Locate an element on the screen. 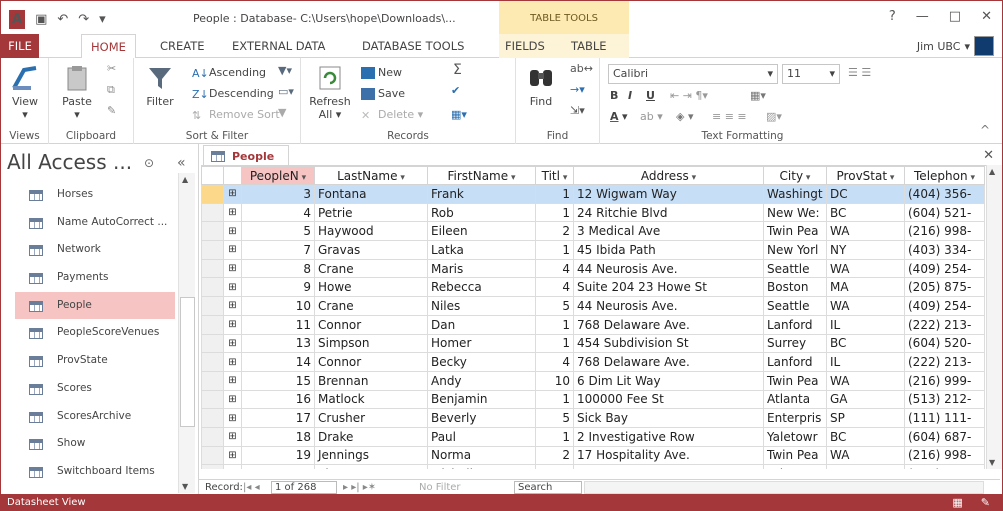  cell: SP is located at coordinates (865, 418).